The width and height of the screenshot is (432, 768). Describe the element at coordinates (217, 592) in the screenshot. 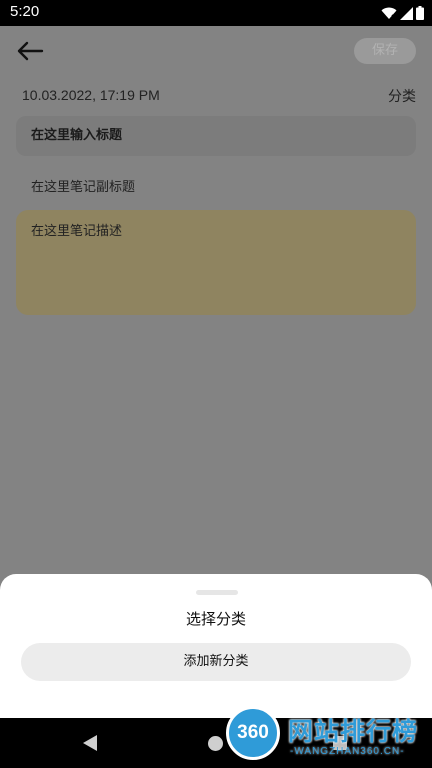

I see `drag-handle` at that location.